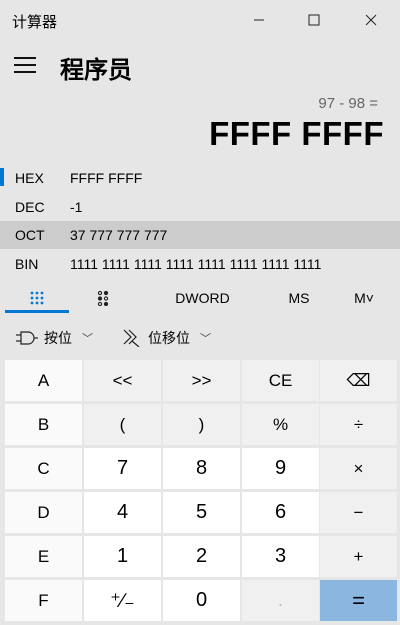  I want to click on key-4: 4, so click(122, 512).